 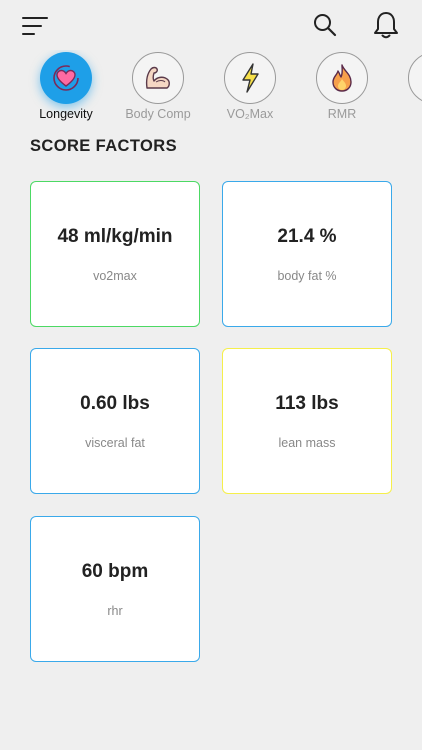 What do you see at coordinates (307, 443) in the screenshot?
I see `factor-label: lean mass` at bounding box center [307, 443].